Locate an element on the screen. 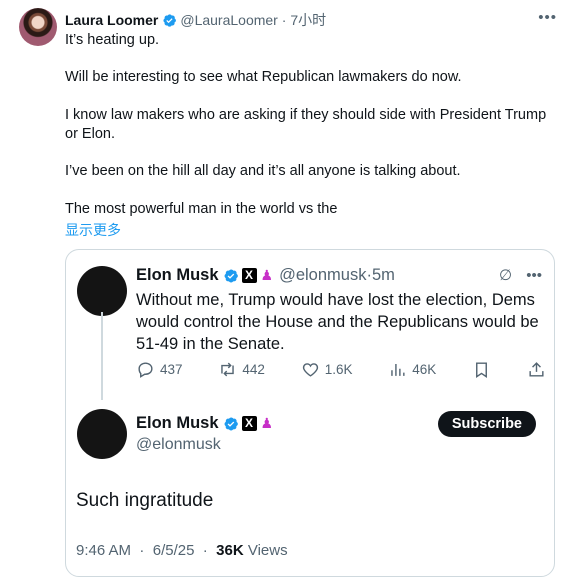 This screenshot has height=578, width=574. tweet-header: Laura Loomer @LauraLoomer · 7小时 is located at coordinates (195, 20).